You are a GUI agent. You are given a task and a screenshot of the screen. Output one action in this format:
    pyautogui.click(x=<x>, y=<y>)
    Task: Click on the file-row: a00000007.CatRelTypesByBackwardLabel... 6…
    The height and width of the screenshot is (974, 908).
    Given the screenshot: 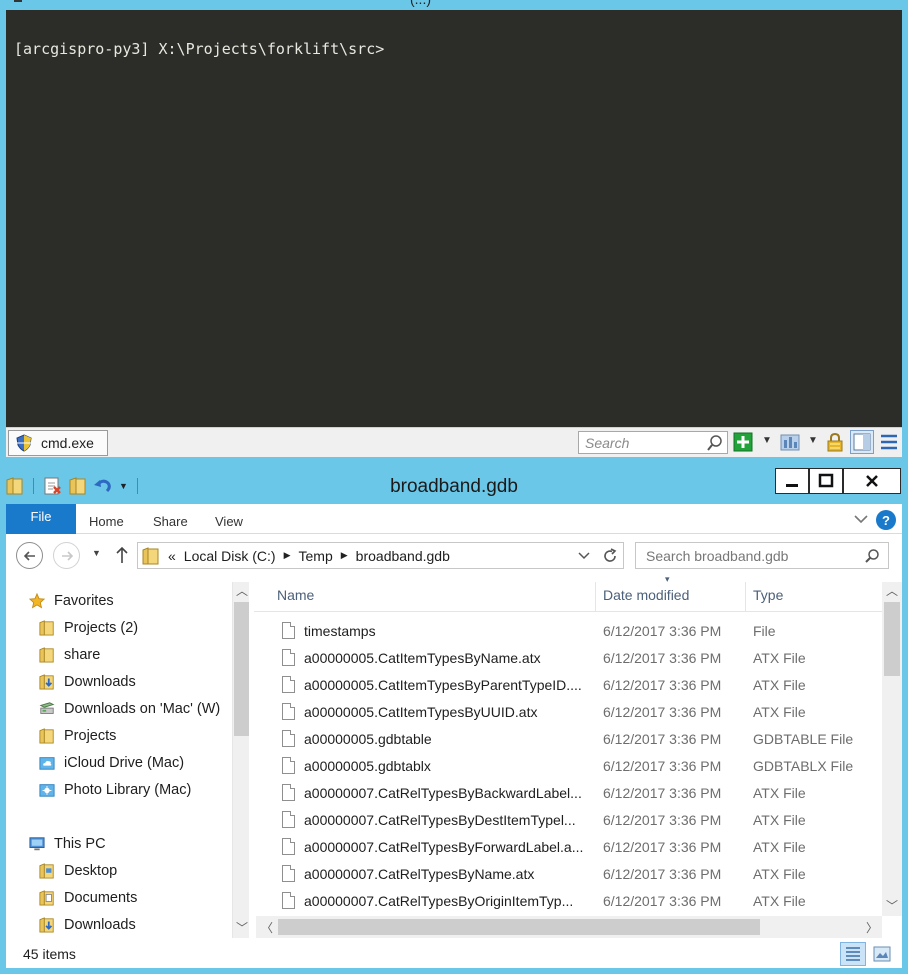 What is the action you would take?
    pyautogui.click(x=568, y=793)
    